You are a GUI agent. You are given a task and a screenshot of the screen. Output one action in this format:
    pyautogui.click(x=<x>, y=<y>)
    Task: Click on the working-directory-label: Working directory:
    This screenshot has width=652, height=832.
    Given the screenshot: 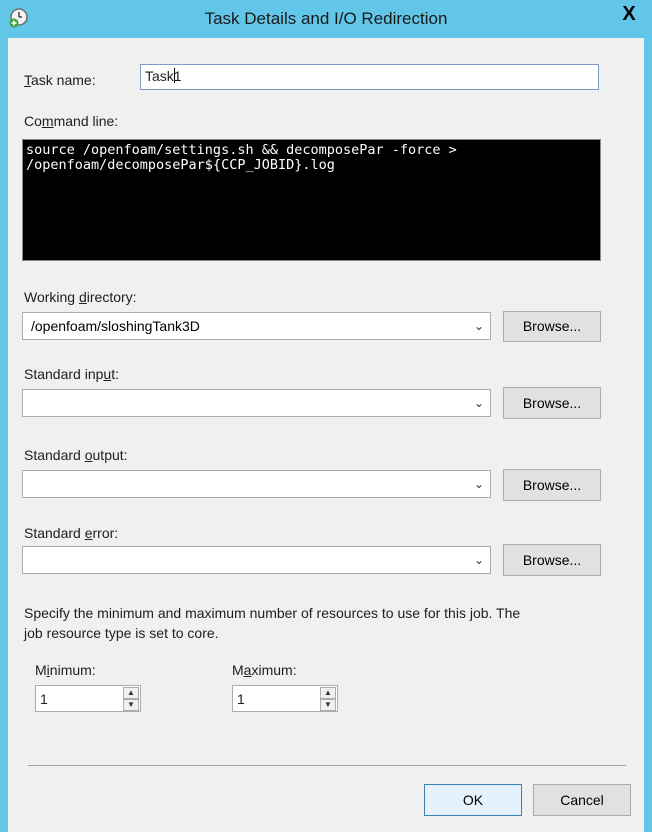 What is the action you would take?
    pyautogui.click(x=80, y=297)
    